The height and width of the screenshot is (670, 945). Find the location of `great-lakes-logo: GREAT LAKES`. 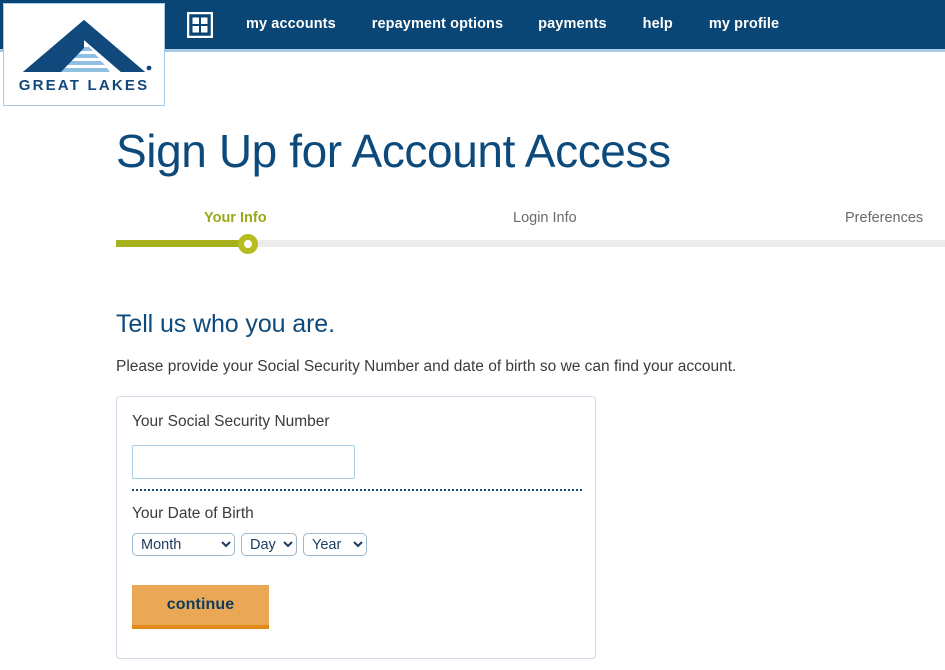

great-lakes-logo: GREAT LAKES is located at coordinates (84, 54).